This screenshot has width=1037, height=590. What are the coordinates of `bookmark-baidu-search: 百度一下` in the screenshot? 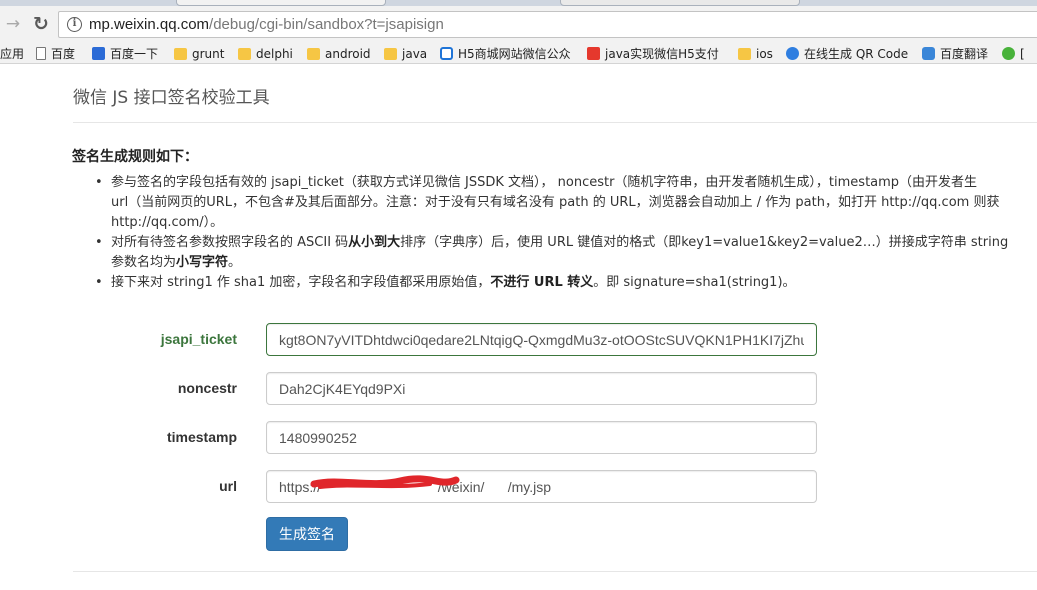 It's located at (125, 53).